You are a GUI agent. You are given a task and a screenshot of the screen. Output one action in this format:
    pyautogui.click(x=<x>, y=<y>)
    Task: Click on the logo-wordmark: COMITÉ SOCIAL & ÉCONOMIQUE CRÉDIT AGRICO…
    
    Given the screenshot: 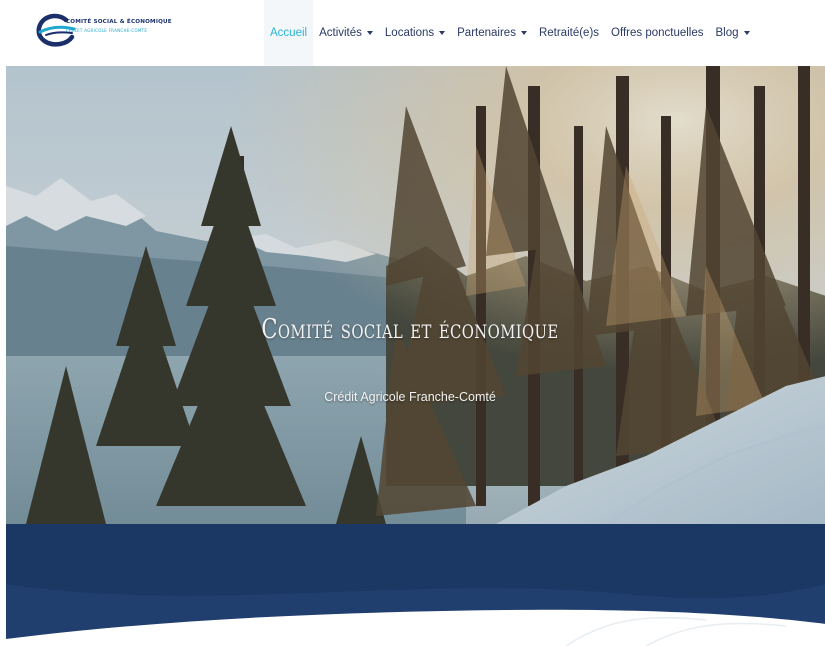 What is the action you would take?
    pyautogui.click(x=131, y=26)
    